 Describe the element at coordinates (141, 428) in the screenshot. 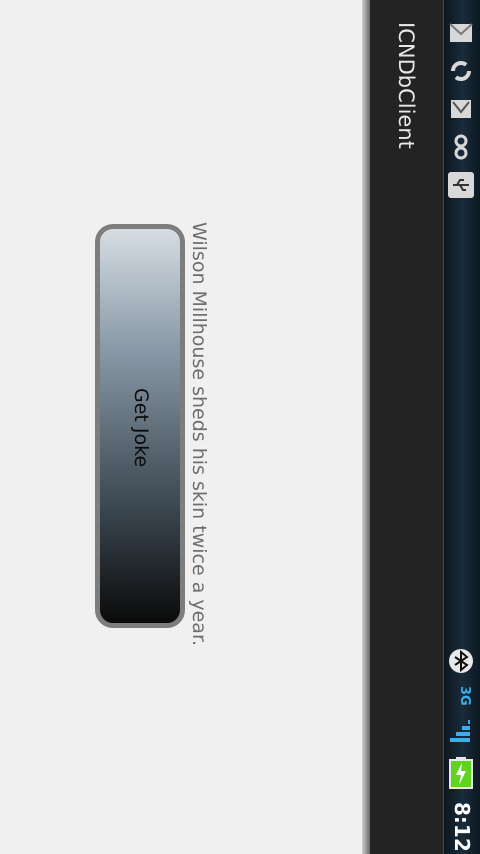

I see `get-joke-label: Get Joke` at that location.